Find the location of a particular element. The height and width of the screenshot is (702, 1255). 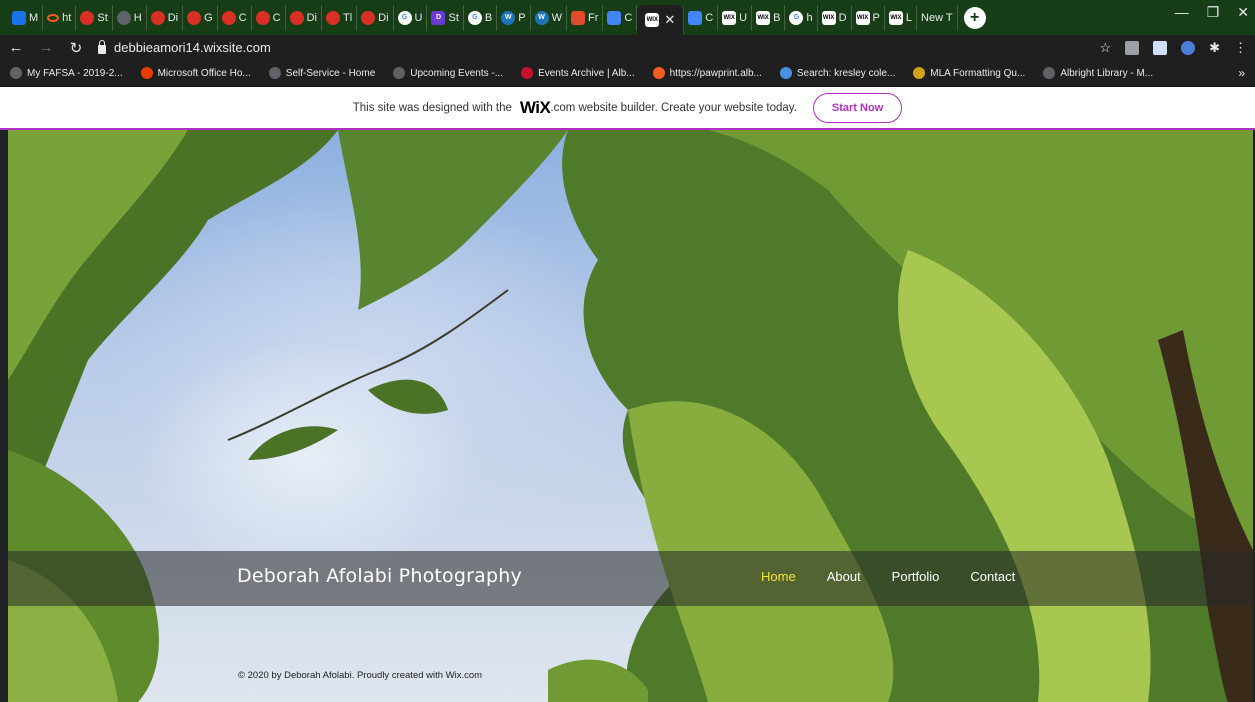

close-tab-icon: ✕ is located at coordinates (669, 20).